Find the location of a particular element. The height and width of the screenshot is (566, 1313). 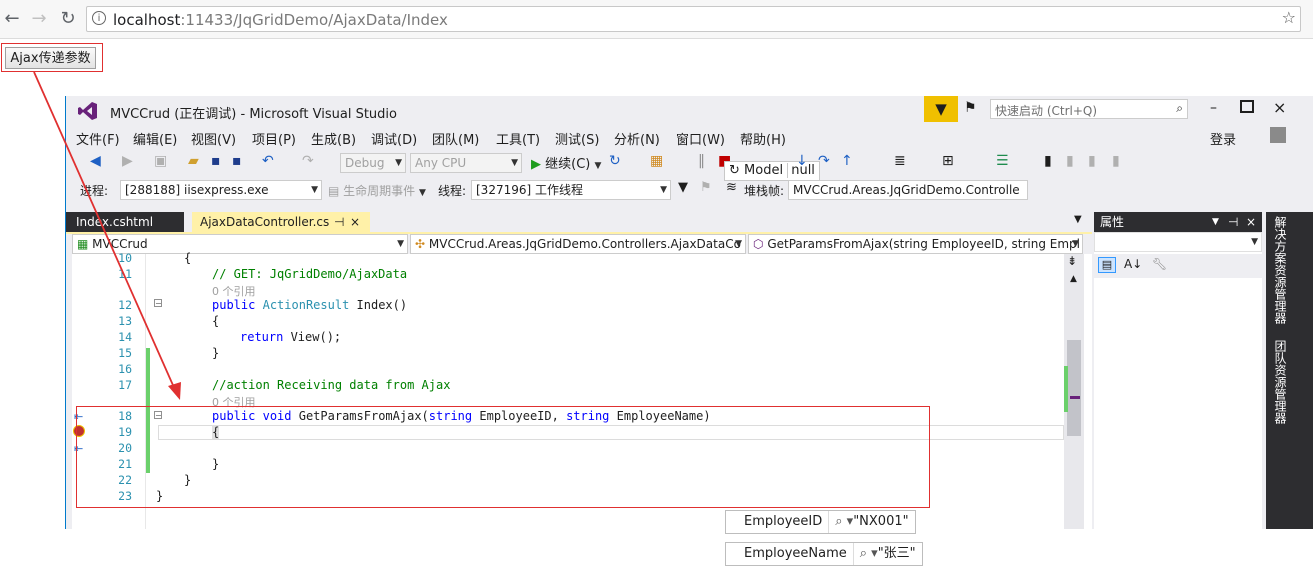

forward-icon: → is located at coordinates (39, 19).